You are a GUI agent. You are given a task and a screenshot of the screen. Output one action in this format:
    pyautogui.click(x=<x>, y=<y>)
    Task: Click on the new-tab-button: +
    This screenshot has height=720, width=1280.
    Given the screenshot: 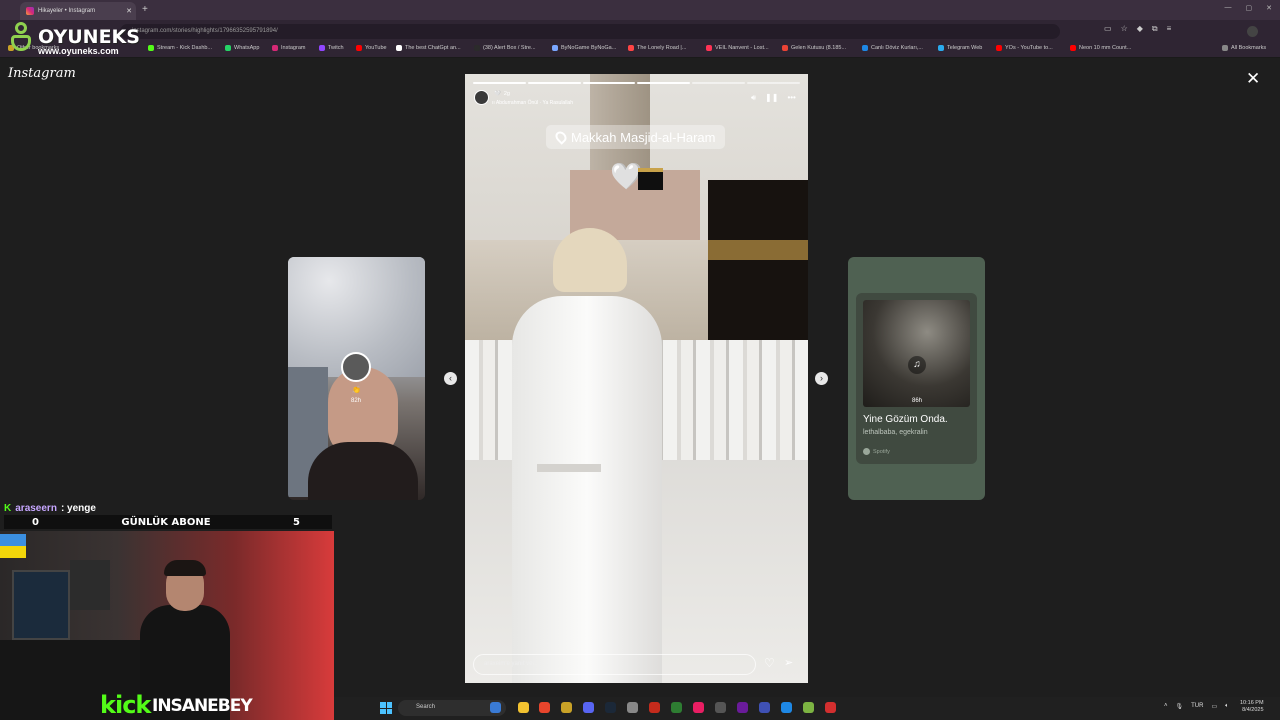 What is the action you would take?
    pyautogui.click(x=145, y=9)
    